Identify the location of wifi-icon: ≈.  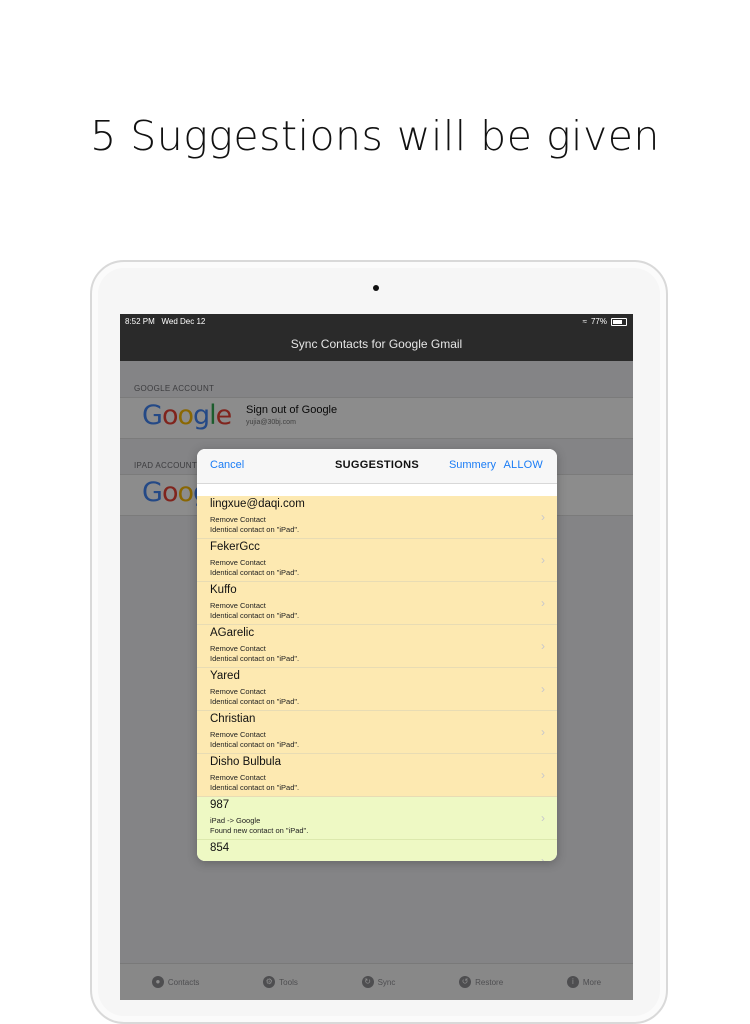
(584, 321).